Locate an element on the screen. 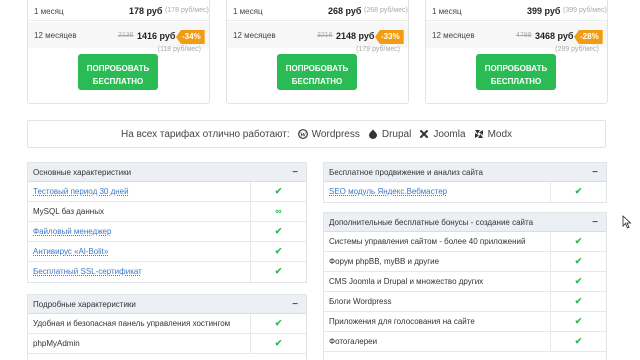 The height and width of the screenshot is (360, 640). drupal-icon is located at coordinates (372, 134).